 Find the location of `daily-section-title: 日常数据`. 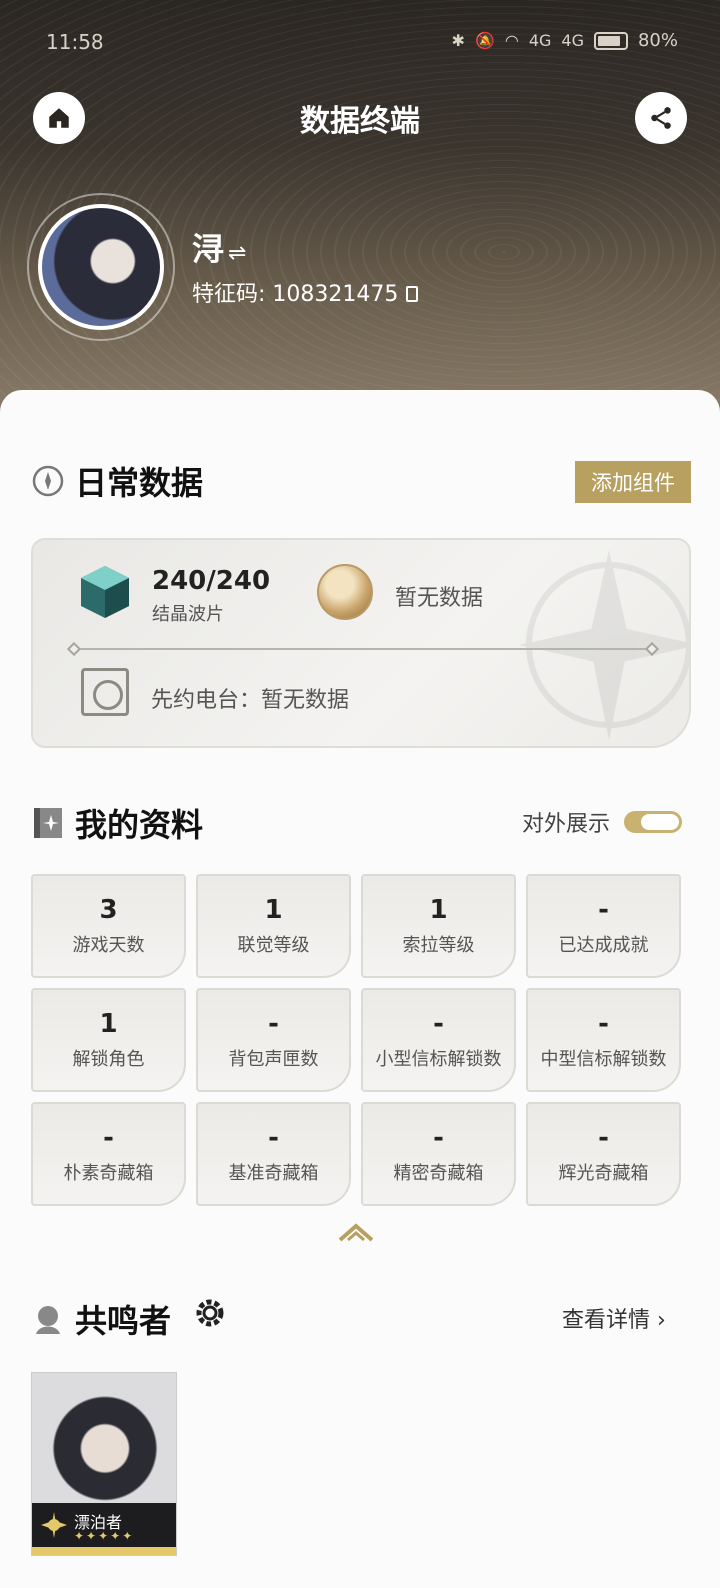

daily-section-title: 日常数据 is located at coordinates (139, 483).